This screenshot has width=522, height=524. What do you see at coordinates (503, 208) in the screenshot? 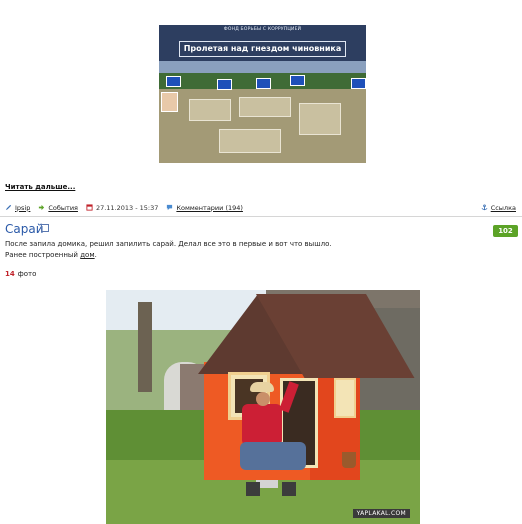
I see `permalink-link: Ссылка` at bounding box center [503, 208].